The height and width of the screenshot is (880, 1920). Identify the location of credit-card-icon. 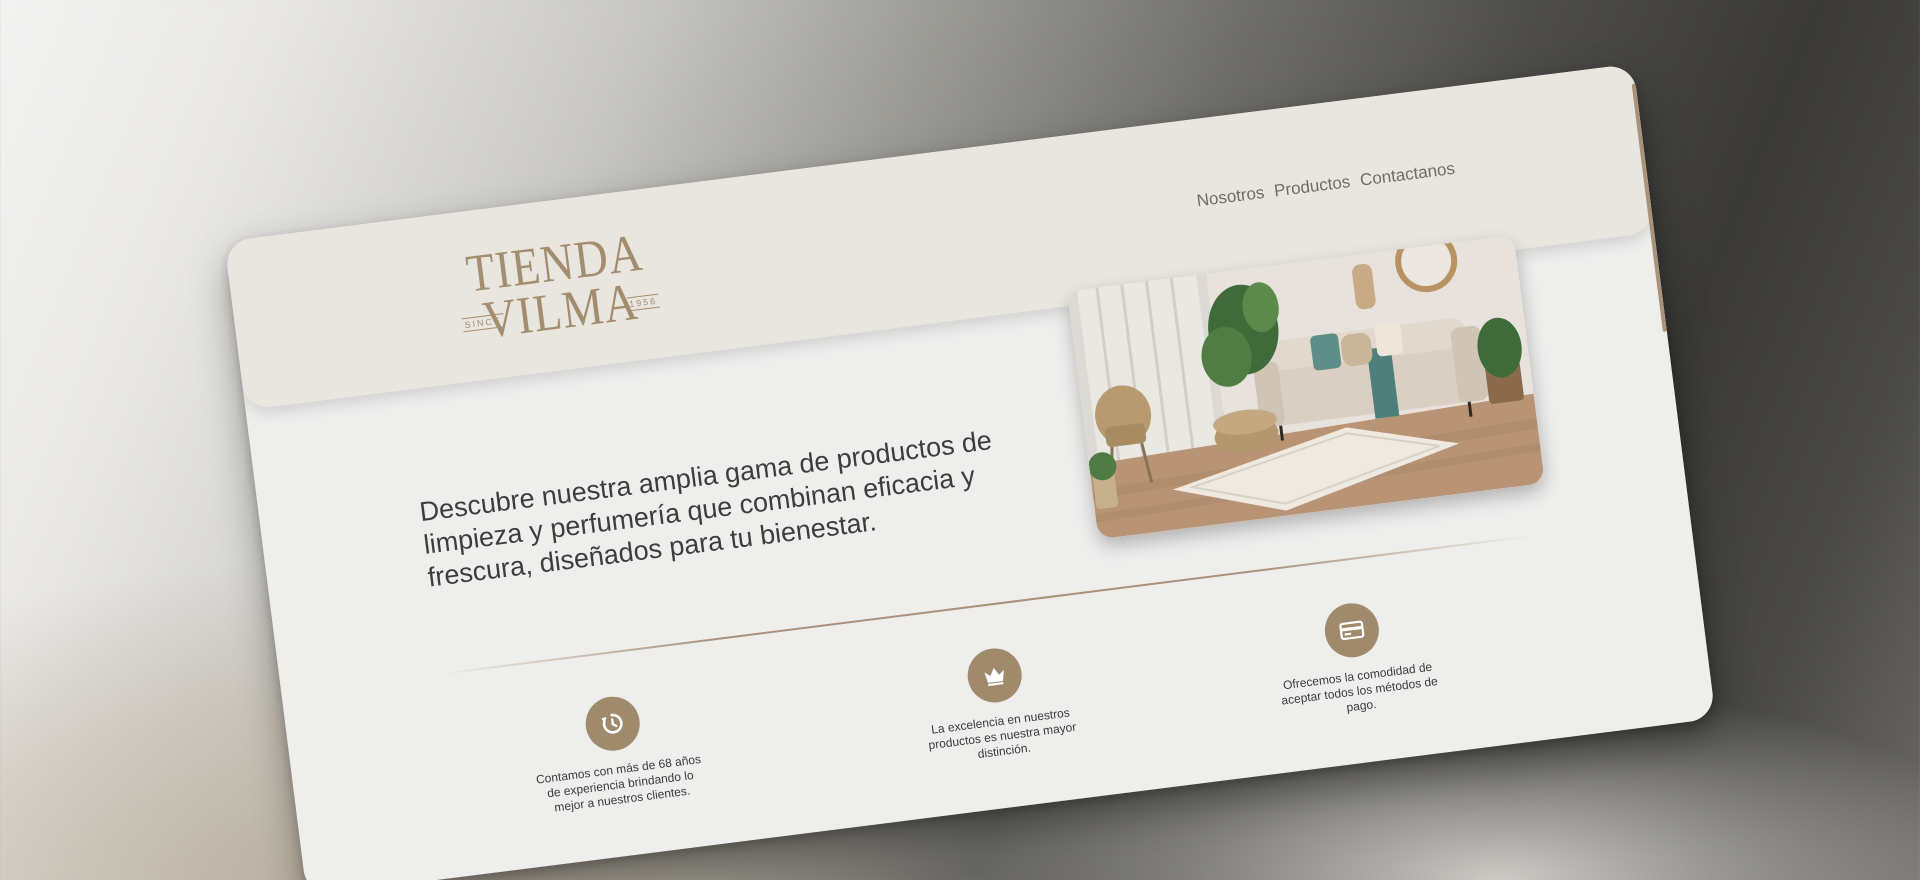
(1352, 630).